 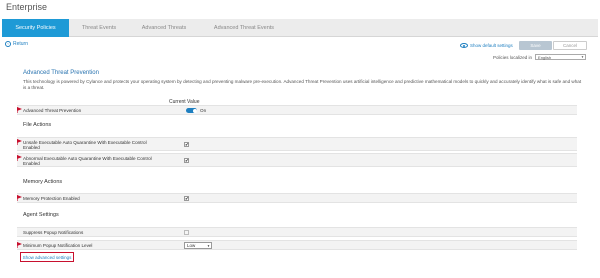 What do you see at coordinates (535, 45) in the screenshot?
I see `save-button: Save` at bounding box center [535, 45].